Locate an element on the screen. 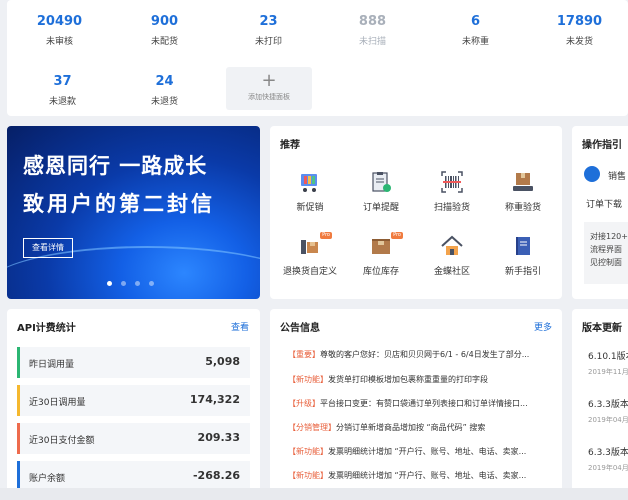  promo-banner: 感恩同行 一路成长 致用户的第二封信 查看详情 is located at coordinates (133, 212).